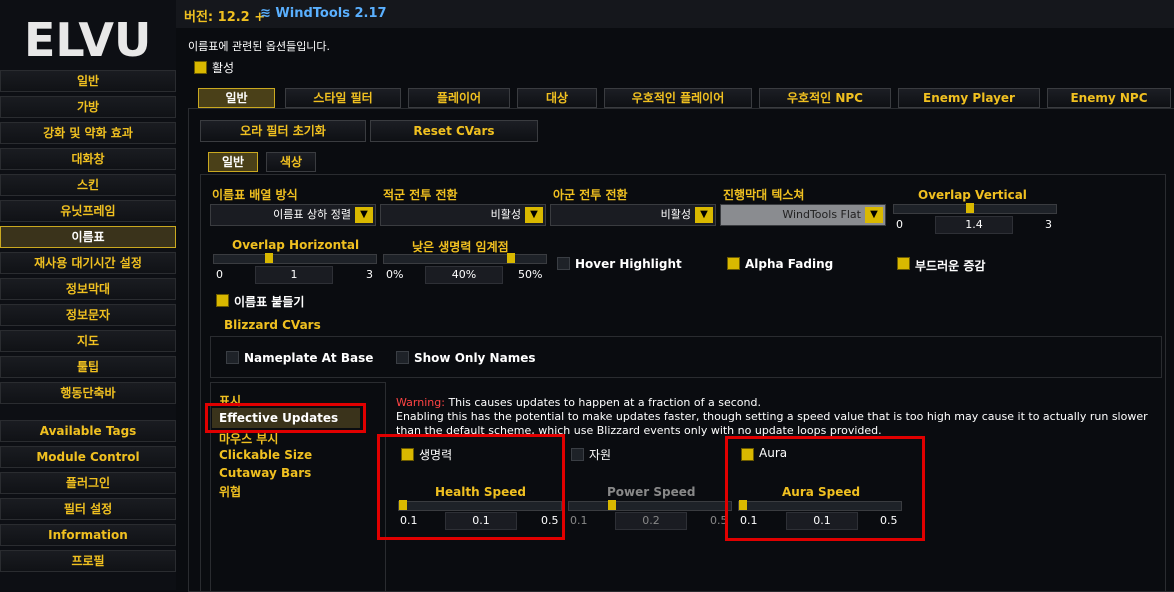 This screenshot has width=1174, height=592. What do you see at coordinates (821, 214) in the screenshot?
I see `statusbar-texture-value: WindTools Flat` at bounding box center [821, 214].